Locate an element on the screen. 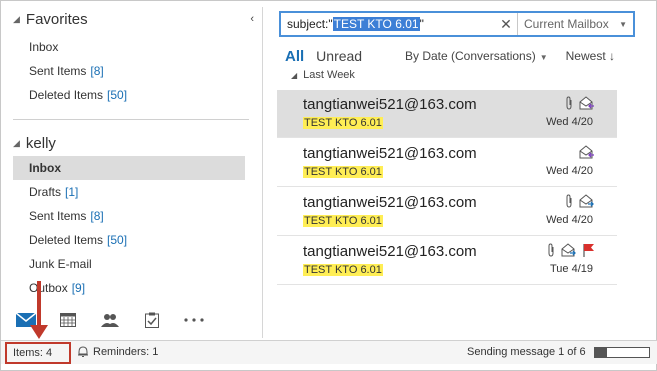 This screenshot has height=371, width=657. account-item-junk-email: Junk E-mail is located at coordinates (129, 264).